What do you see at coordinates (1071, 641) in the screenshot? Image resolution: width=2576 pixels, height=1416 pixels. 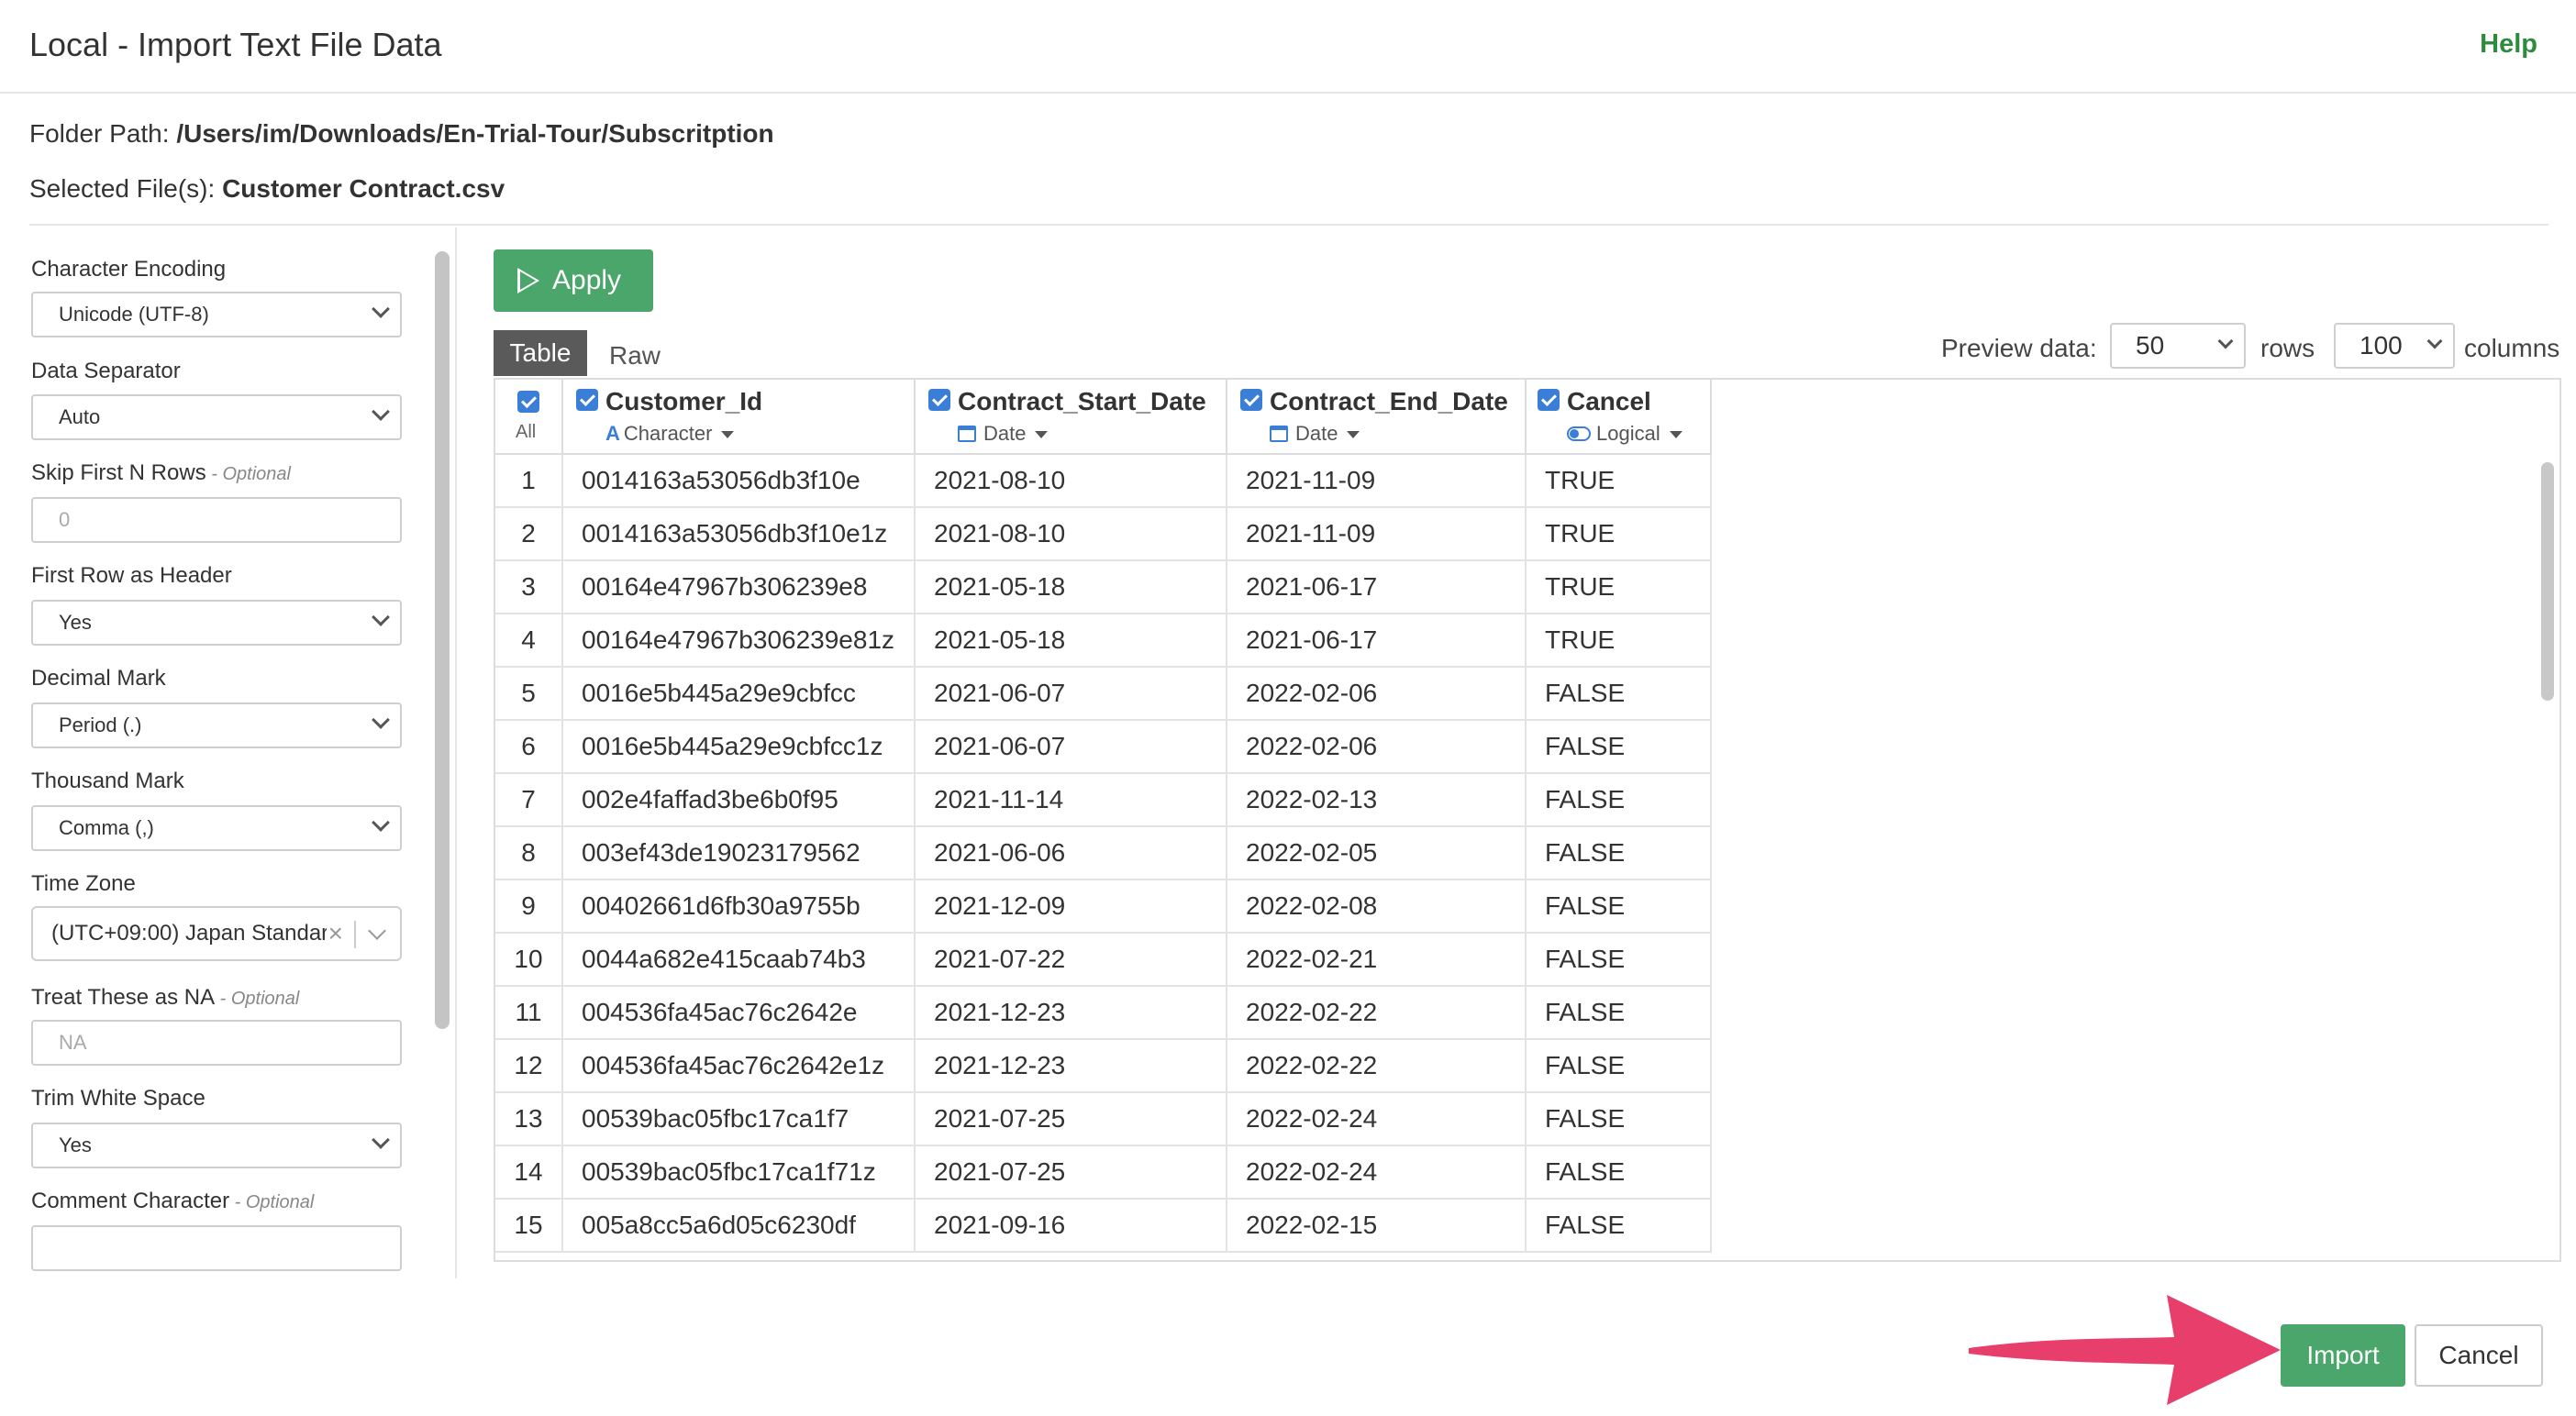 I see `contract-start-date-cell: 2021-05-18` at bounding box center [1071, 641].